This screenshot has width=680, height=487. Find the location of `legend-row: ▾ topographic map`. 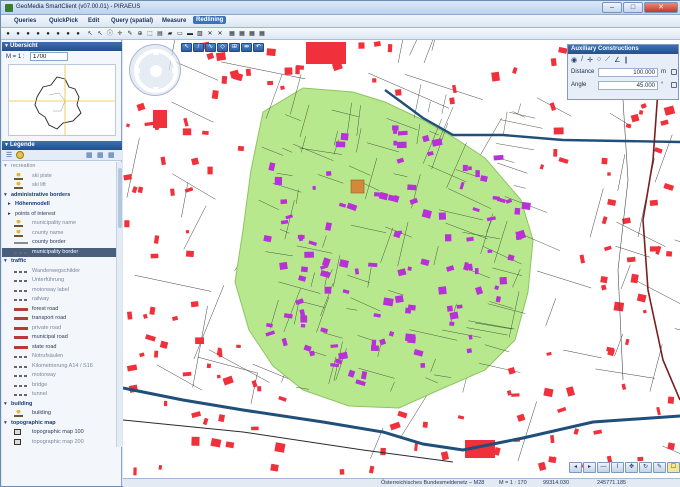

legend-row: ▾ topographic map is located at coordinates (59, 423).